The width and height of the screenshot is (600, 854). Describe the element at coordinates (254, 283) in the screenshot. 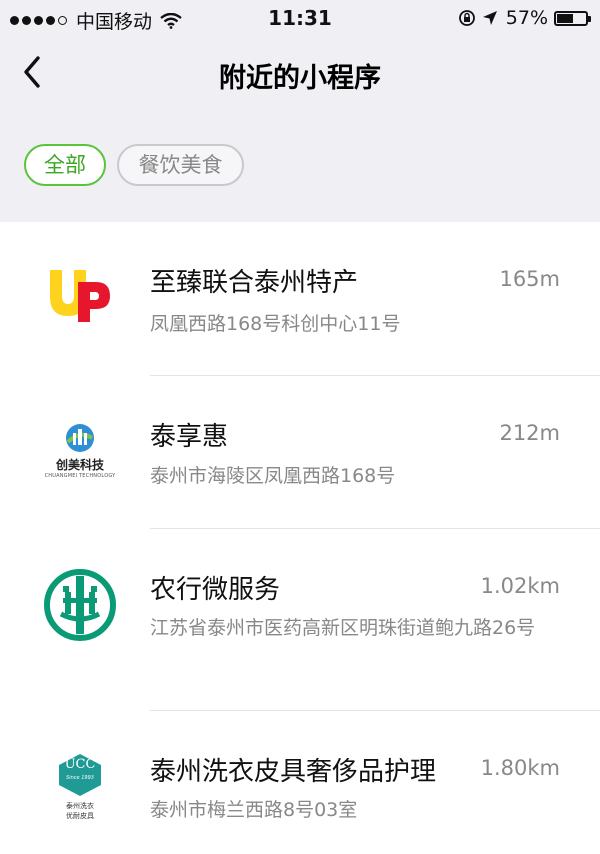

I see `item-name: 至臻联合泰州特产` at that location.